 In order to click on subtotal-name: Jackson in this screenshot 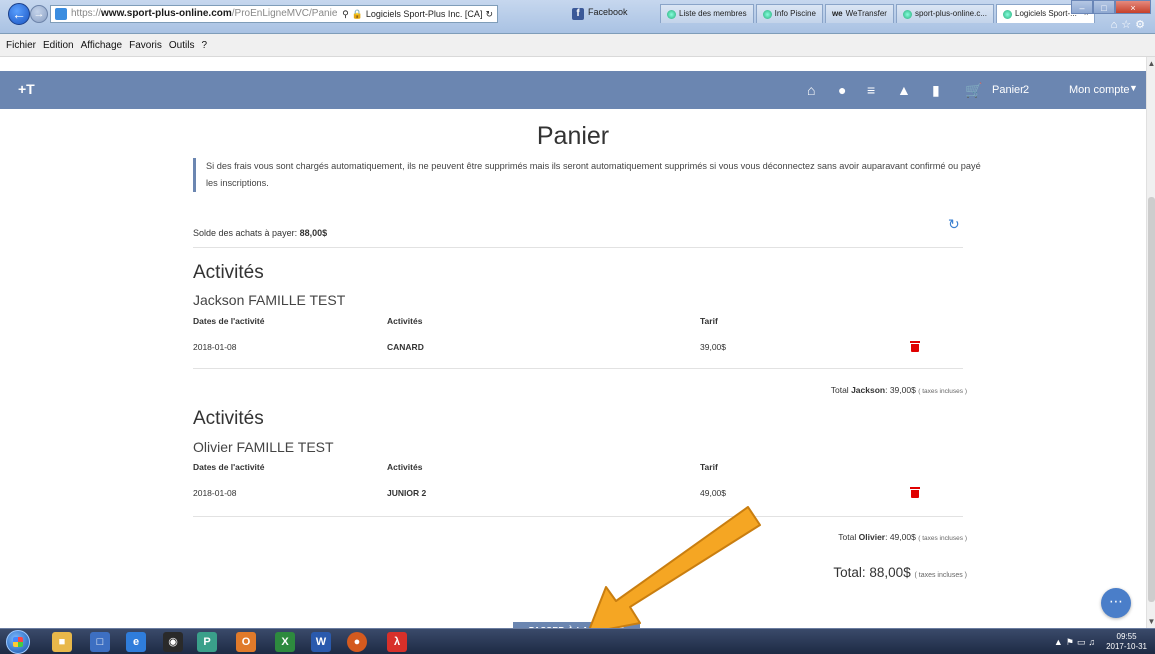, I will do `click(868, 390)`.